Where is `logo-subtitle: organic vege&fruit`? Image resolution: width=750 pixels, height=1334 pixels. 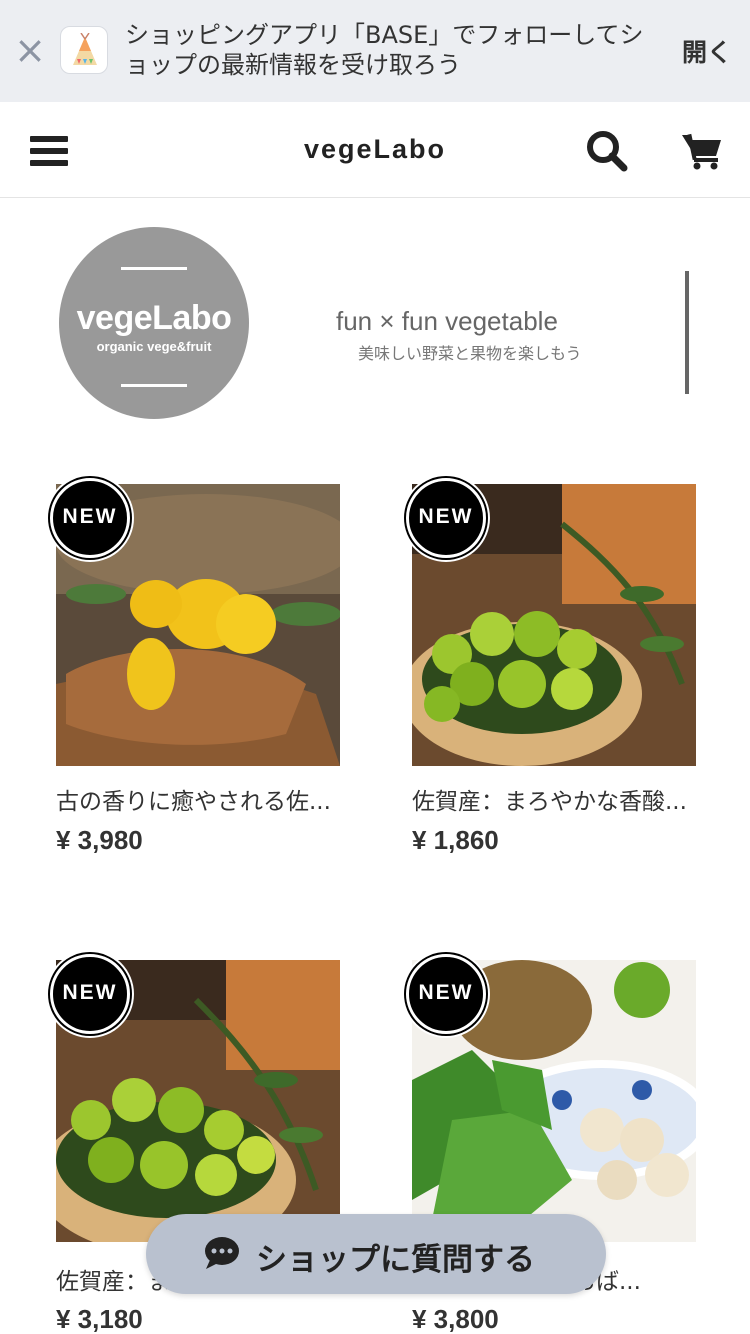
logo-subtitle: organic vege&fruit is located at coordinates (154, 346).